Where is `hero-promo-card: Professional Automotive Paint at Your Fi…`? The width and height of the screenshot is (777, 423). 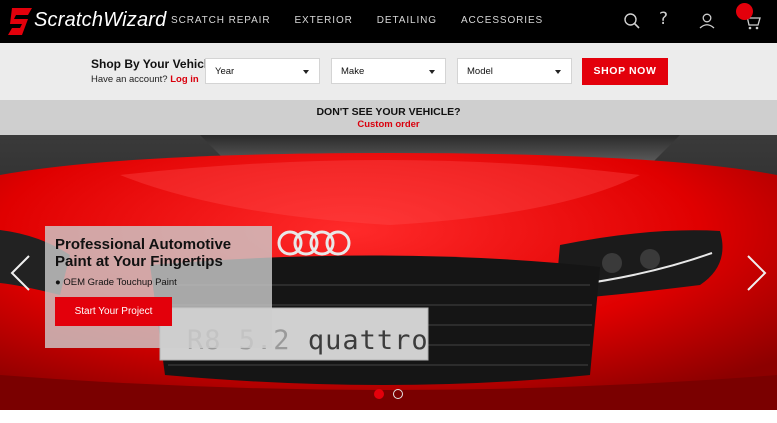 hero-promo-card: Professional Automotive Paint at Your Fi… is located at coordinates (158, 287).